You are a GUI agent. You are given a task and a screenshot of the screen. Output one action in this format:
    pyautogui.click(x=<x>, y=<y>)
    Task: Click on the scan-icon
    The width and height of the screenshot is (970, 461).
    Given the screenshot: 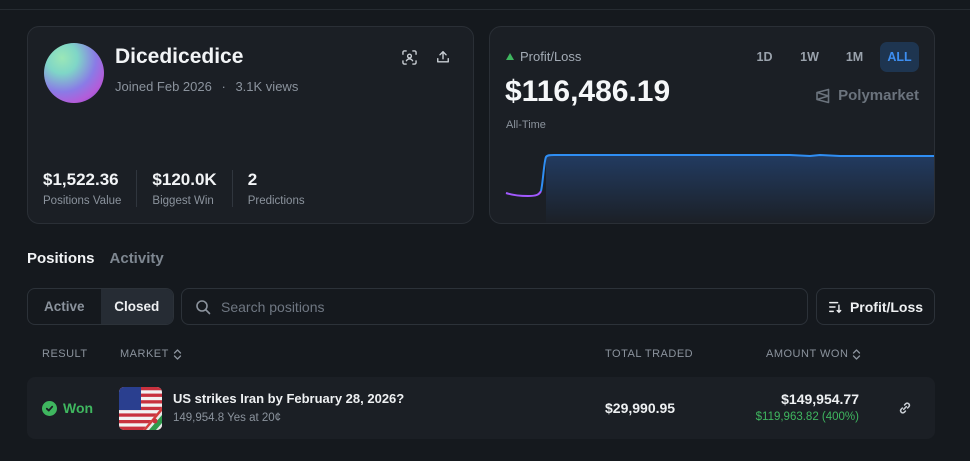 What is the action you would take?
    pyautogui.click(x=409, y=57)
    